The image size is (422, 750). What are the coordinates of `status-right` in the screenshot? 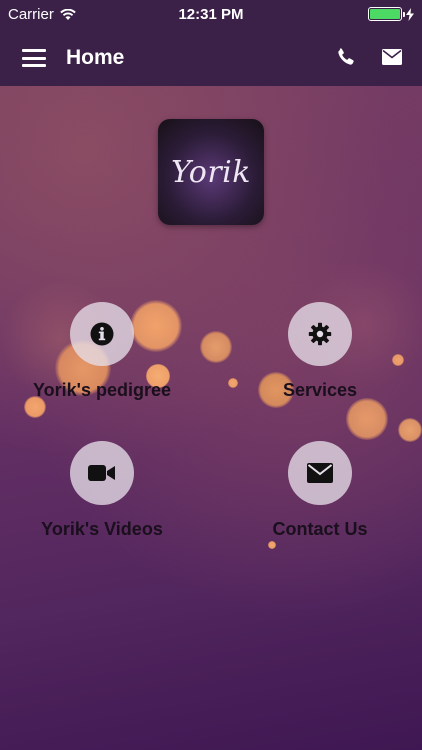 It's located at (391, 14).